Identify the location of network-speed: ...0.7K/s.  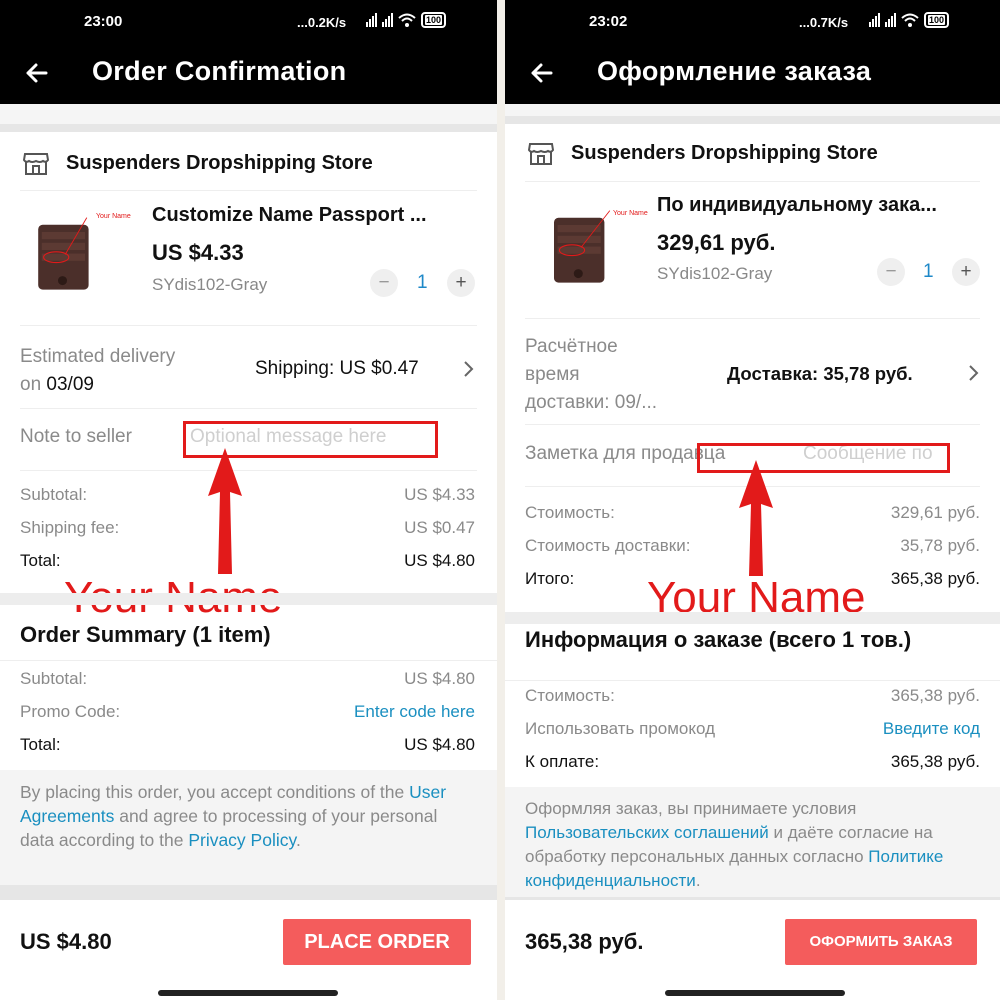
(824, 22).